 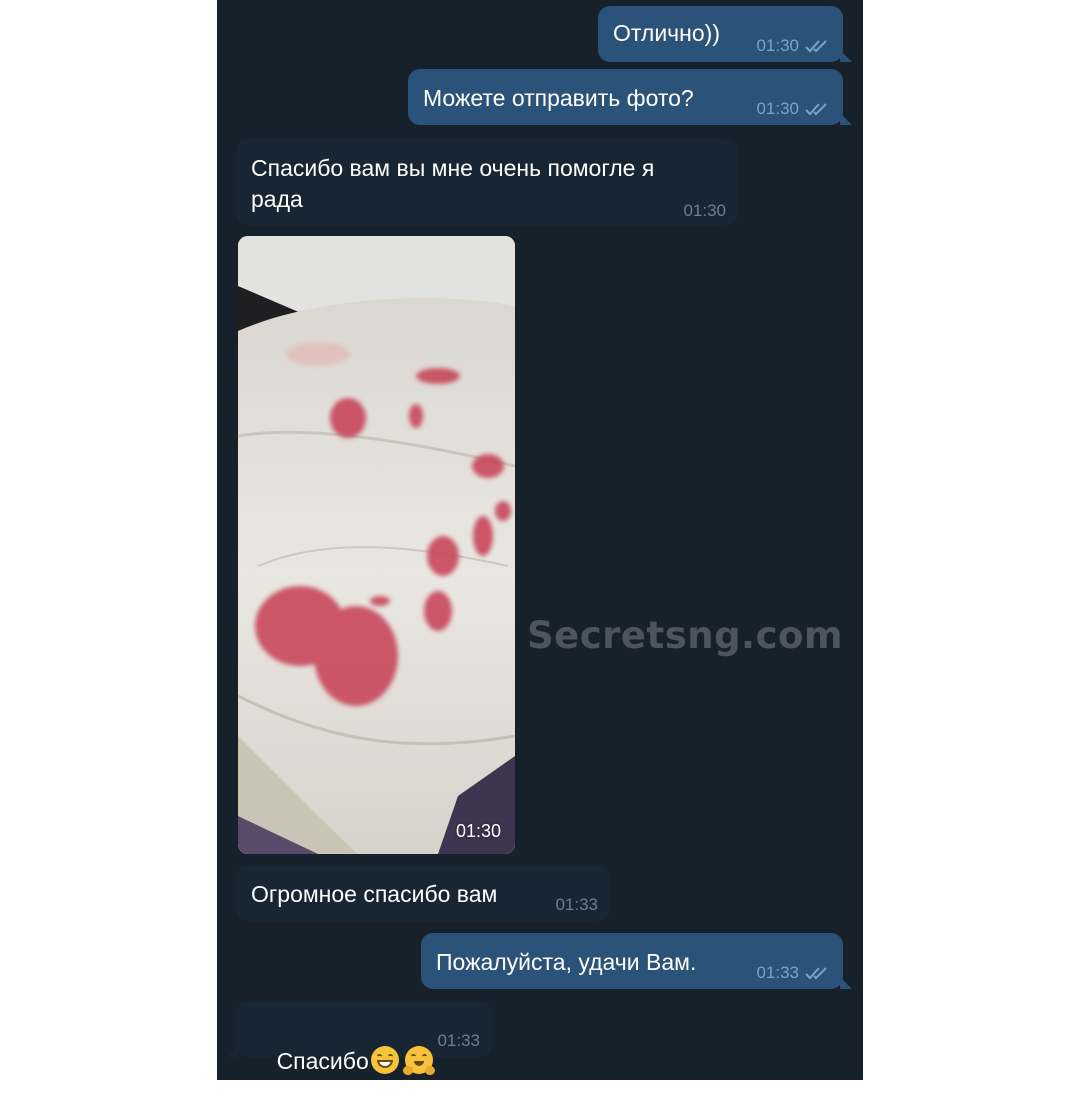 What do you see at coordinates (478, 831) in the screenshot?
I see `photo-time: 01:30` at bounding box center [478, 831].